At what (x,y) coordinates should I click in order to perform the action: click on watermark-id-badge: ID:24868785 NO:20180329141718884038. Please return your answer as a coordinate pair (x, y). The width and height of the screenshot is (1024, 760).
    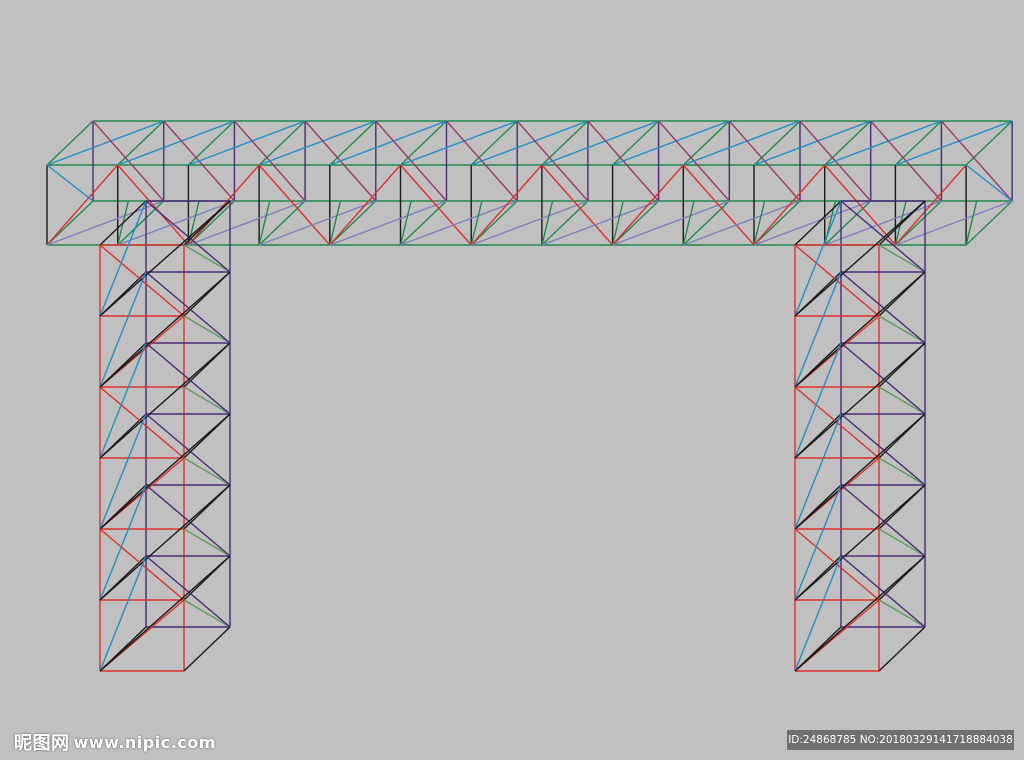
    Looking at the image, I should click on (900, 740).